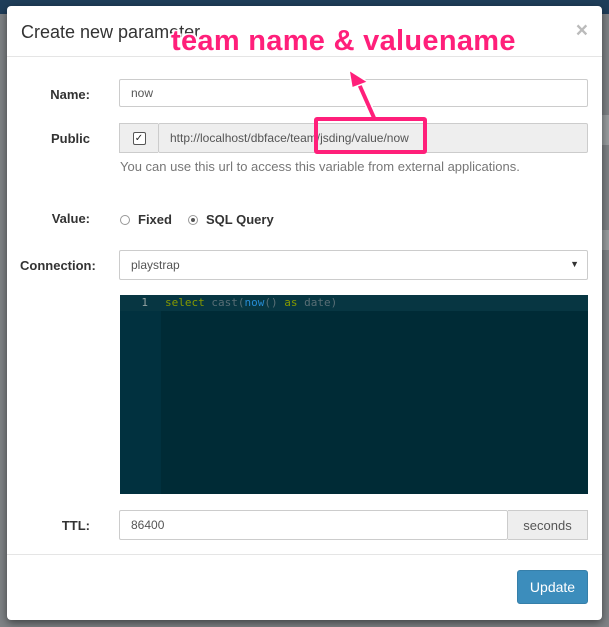 This screenshot has height=627, width=609. What do you see at coordinates (70, 218) in the screenshot?
I see `value-label: Value:` at bounding box center [70, 218].